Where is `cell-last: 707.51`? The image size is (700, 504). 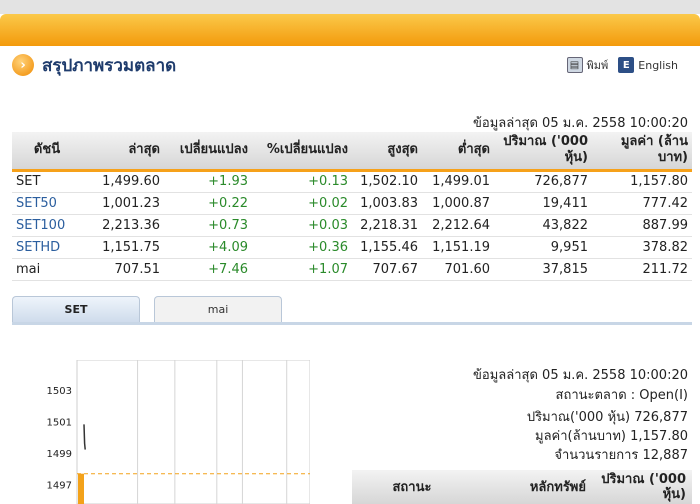
cell-last: 707.51 is located at coordinates (123, 269).